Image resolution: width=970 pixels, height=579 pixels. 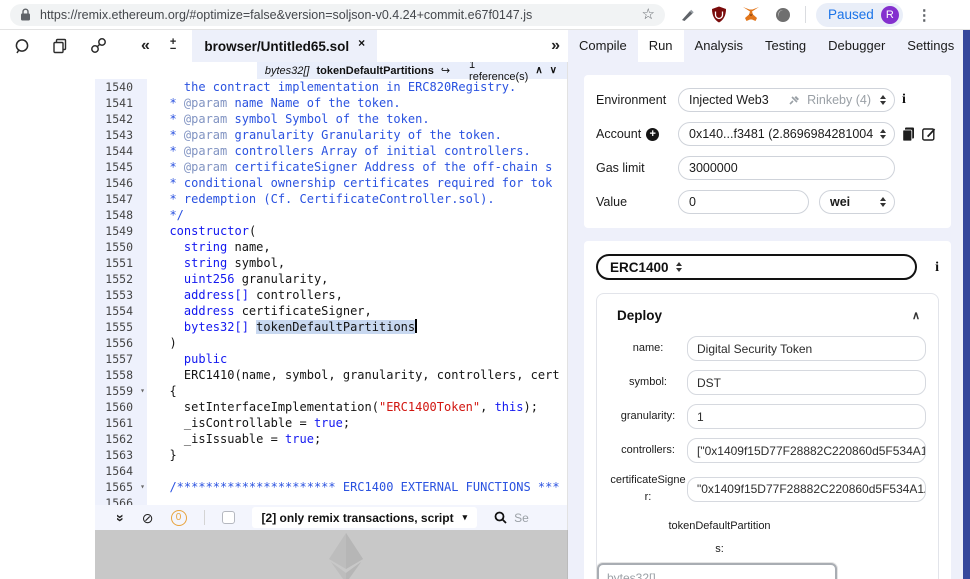 I want to click on transactions-filter-dropdown: [2] only remix transactions, script ▾, so click(x=364, y=517).